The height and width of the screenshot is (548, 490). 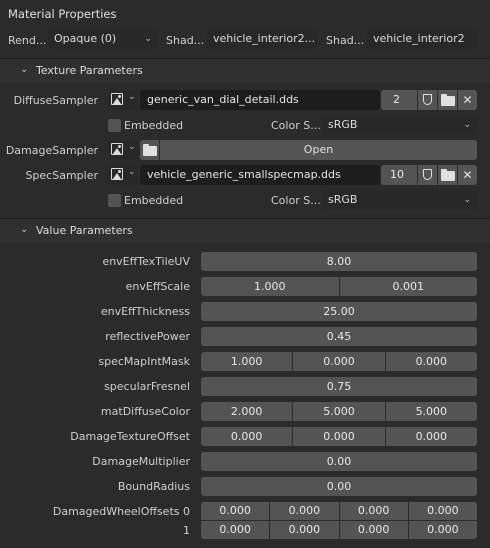 I want to click on spec-sampler-label: SpecSampler, so click(x=61, y=175).